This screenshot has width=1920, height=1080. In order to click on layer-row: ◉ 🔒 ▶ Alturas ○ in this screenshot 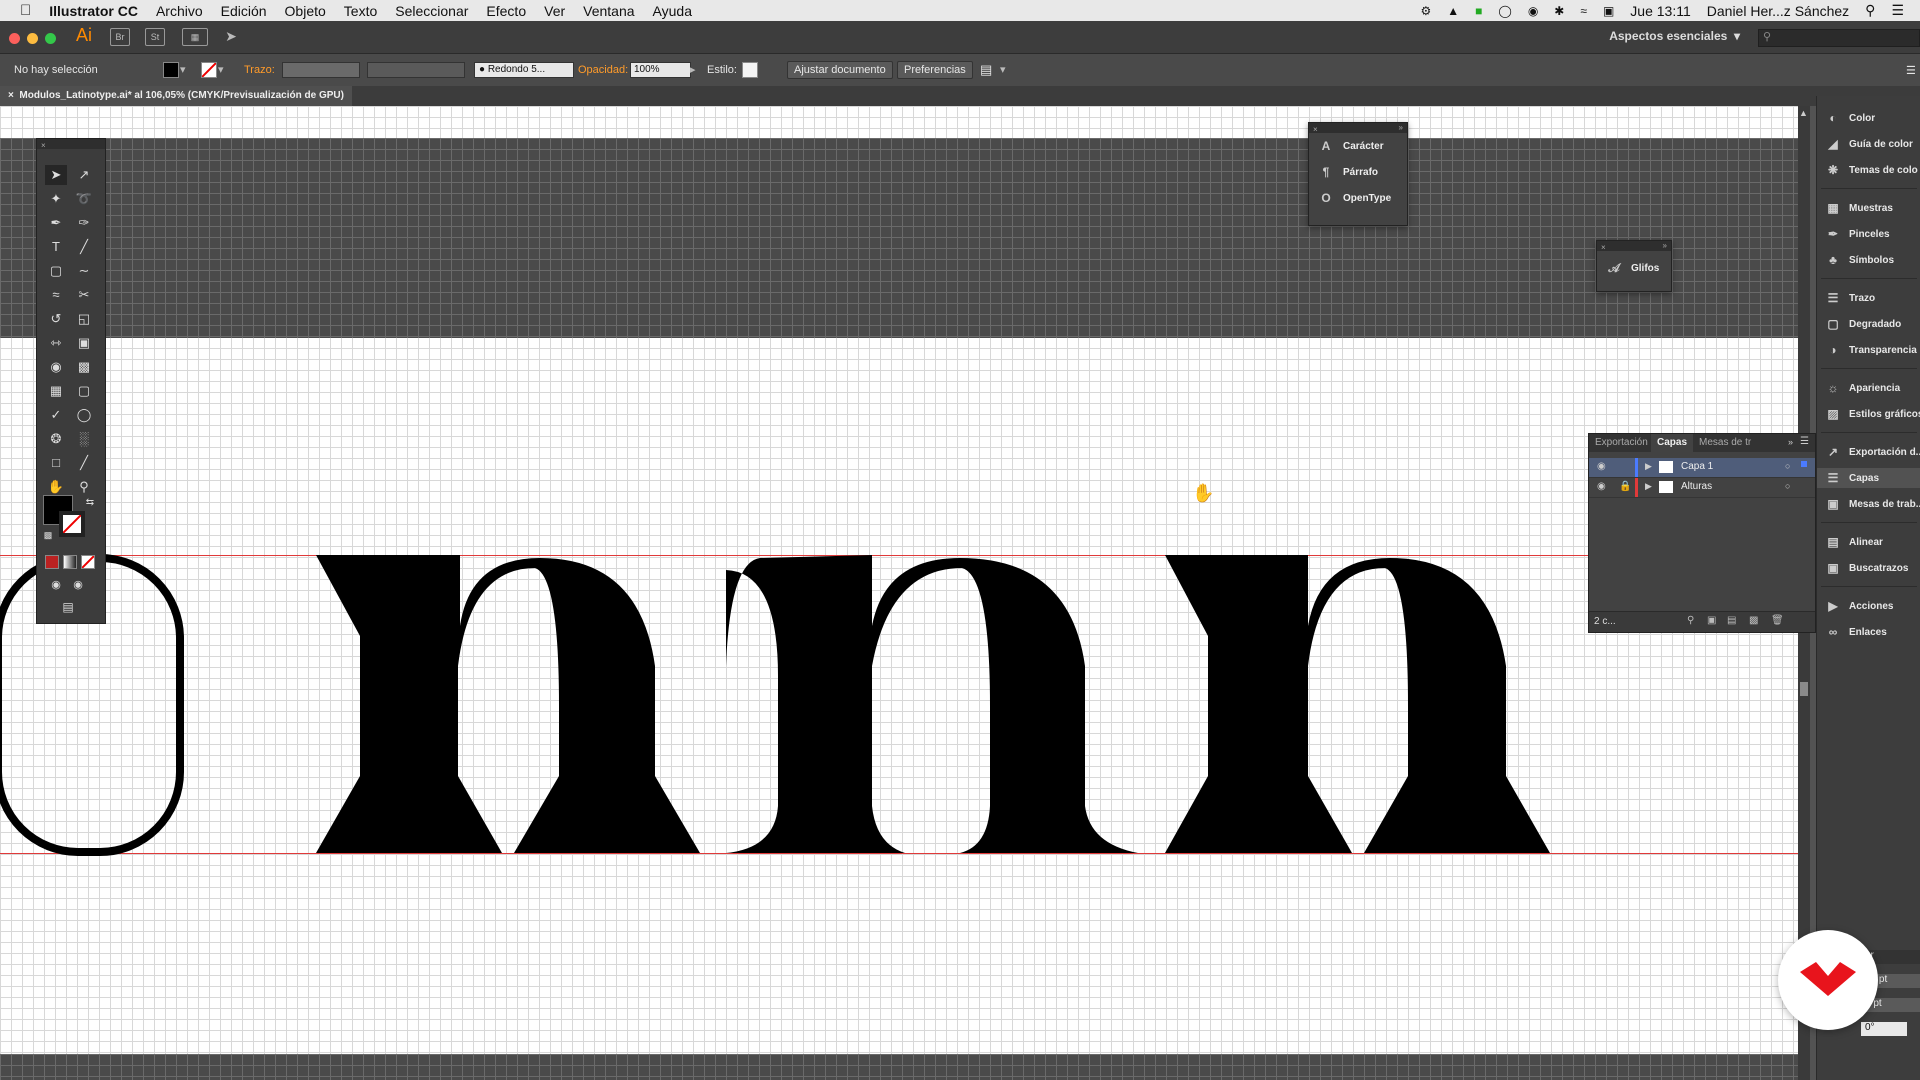, I will do `click(1702, 488)`.